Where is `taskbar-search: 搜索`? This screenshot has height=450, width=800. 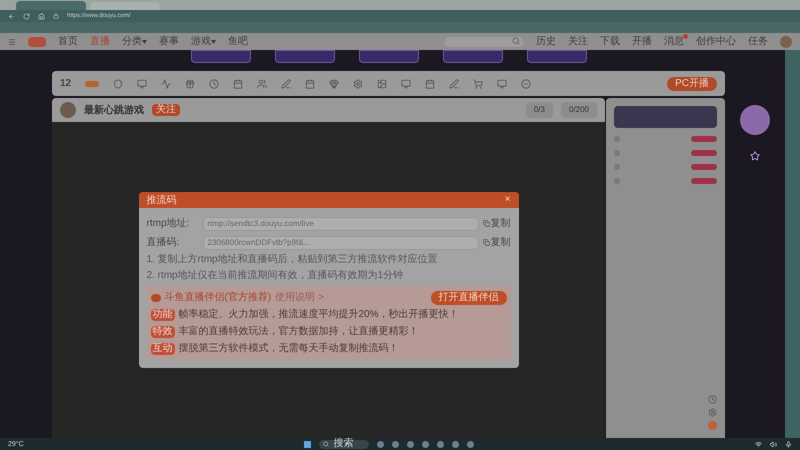
taskbar-search: 搜索 is located at coordinates (344, 444).